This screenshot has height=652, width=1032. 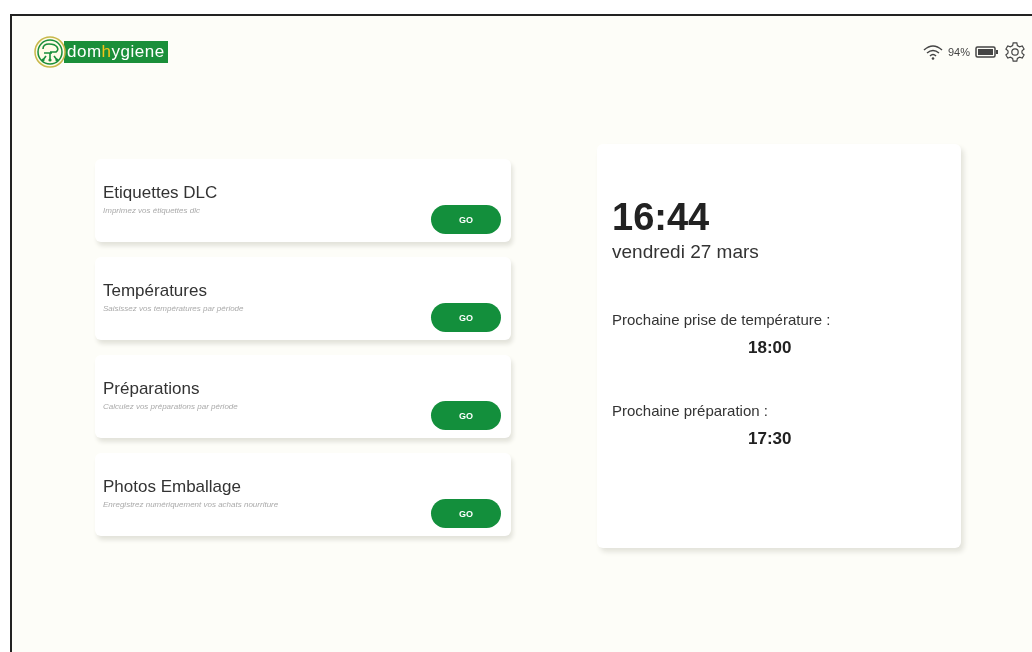 I want to click on settings-icon, so click(x=1015, y=52).